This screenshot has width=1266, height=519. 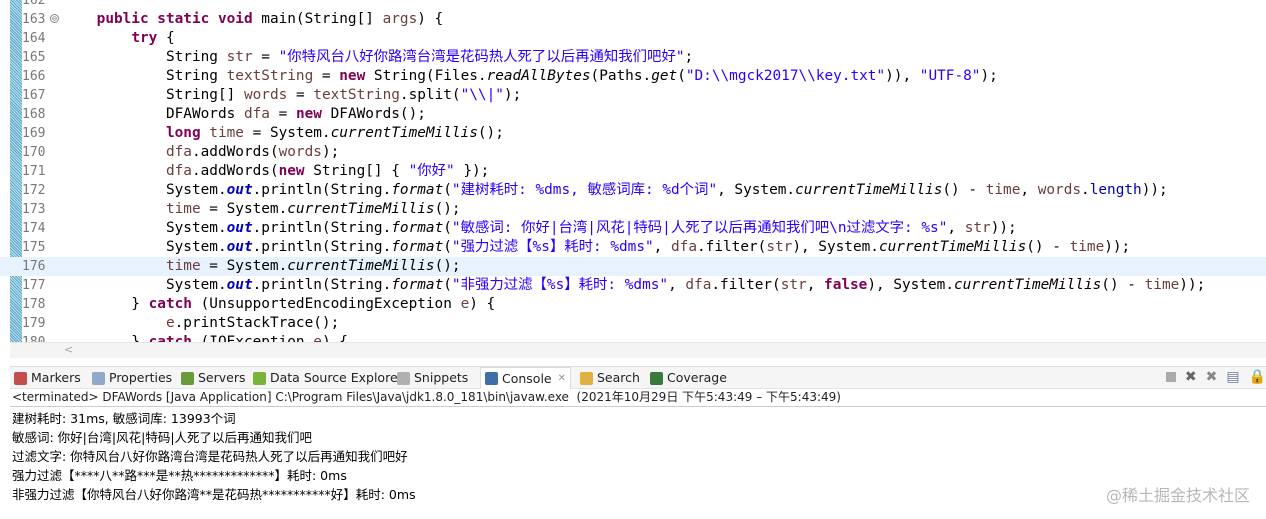 What do you see at coordinates (141, 377) in the screenshot?
I see `tab-label: Properties` at bounding box center [141, 377].